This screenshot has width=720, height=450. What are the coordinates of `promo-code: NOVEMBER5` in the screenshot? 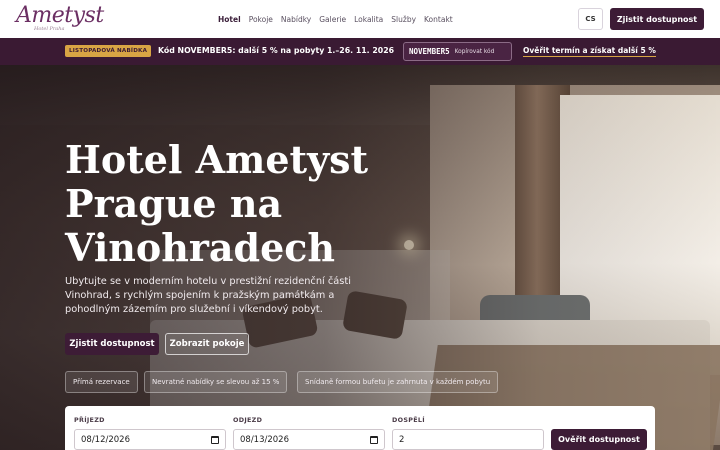 It's located at (429, 51).